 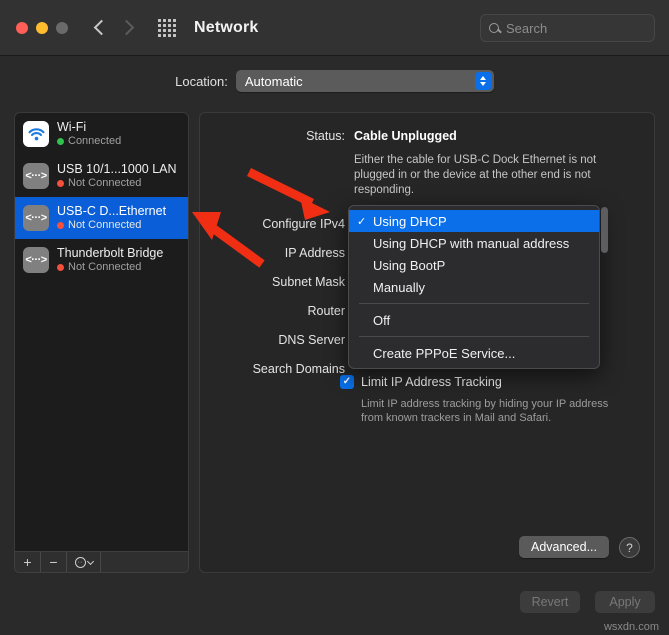 I want to click on menu-scrollbar, so click(x=604, y=230).